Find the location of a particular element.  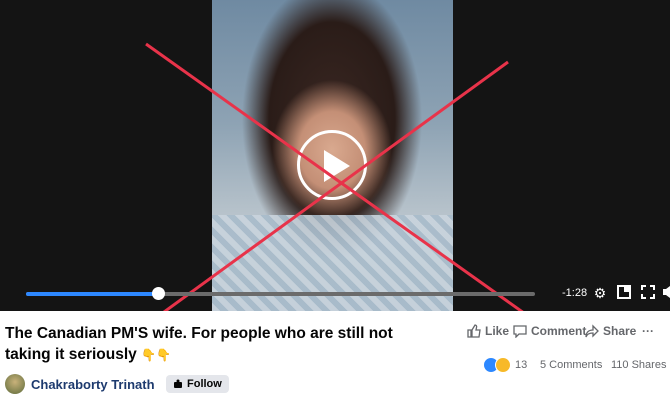

more-icon: ··· is located at coordinates (648, 331).